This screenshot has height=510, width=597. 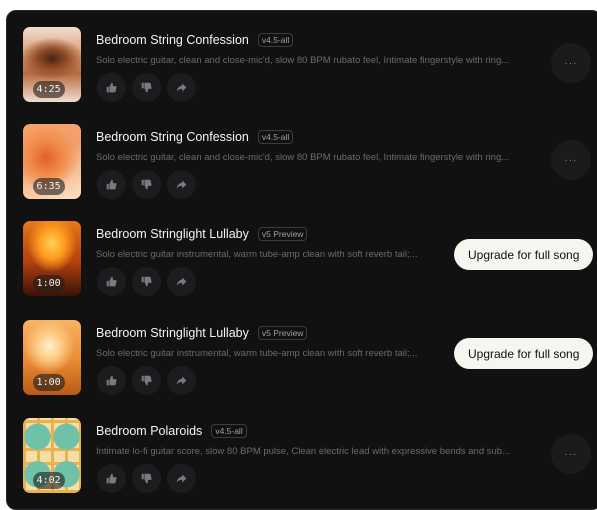 What do you see at coordinates (48, 480) in the screenshot?
I see `duration-badge: 4:02` at bounding box center [48, 480].